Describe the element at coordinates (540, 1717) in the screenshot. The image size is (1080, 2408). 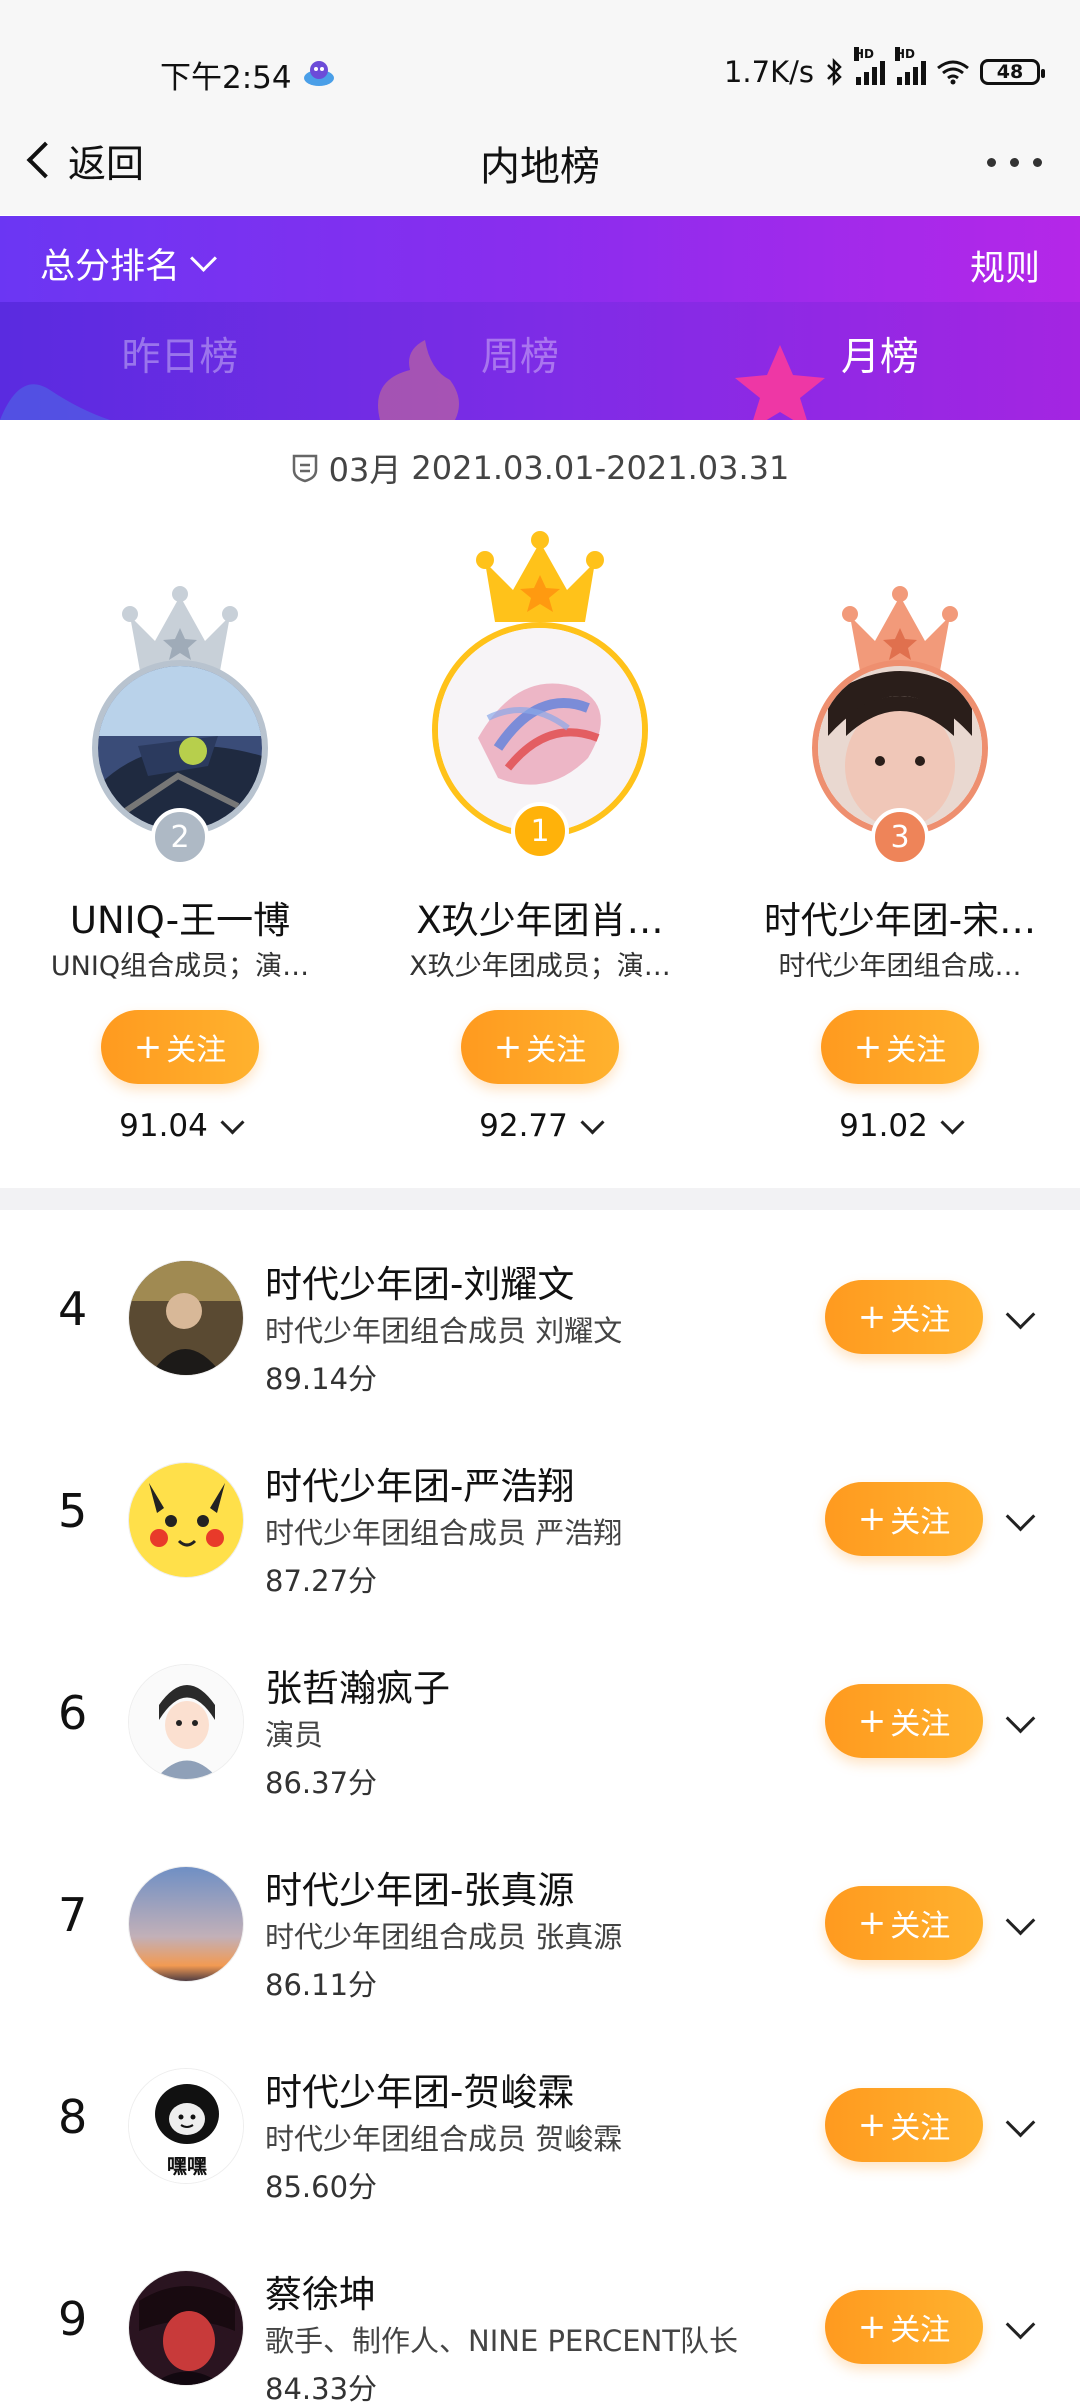
I see `list-item: 6 张哲瀚疯子 演员 86.37分 + 关注` at that location.